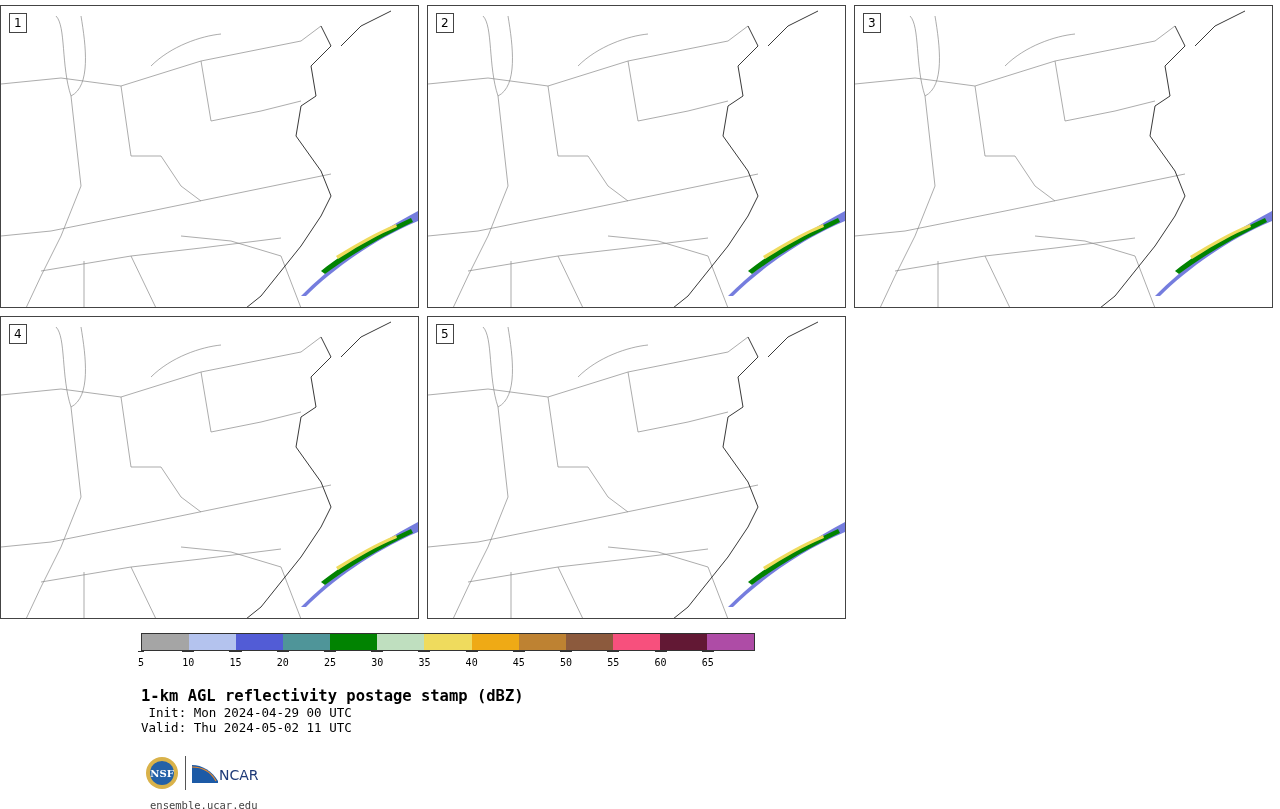 The width and height of the screenshot is (1280, 809). I want to click on tick-label: 60, so click(660, 658).